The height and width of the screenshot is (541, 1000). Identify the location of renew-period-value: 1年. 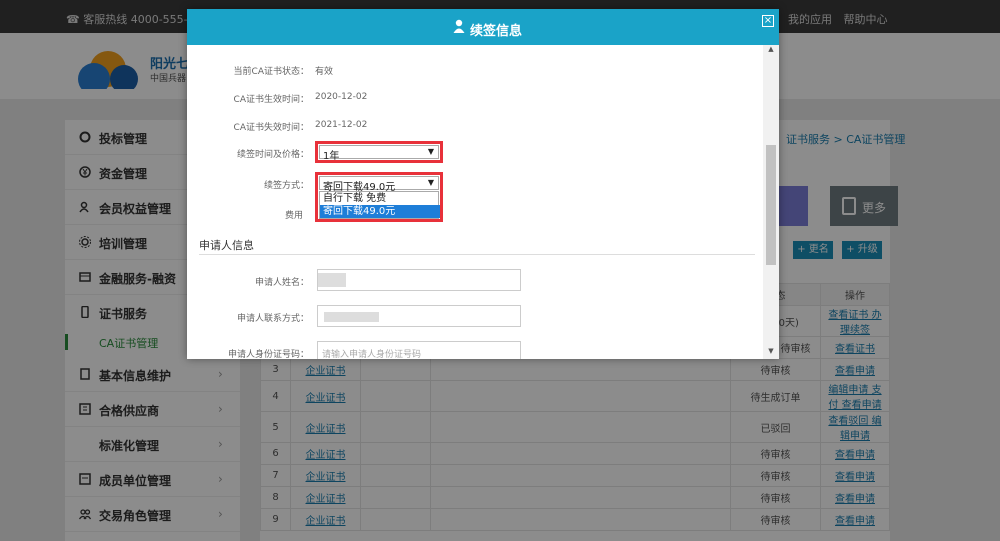
(331, 156).